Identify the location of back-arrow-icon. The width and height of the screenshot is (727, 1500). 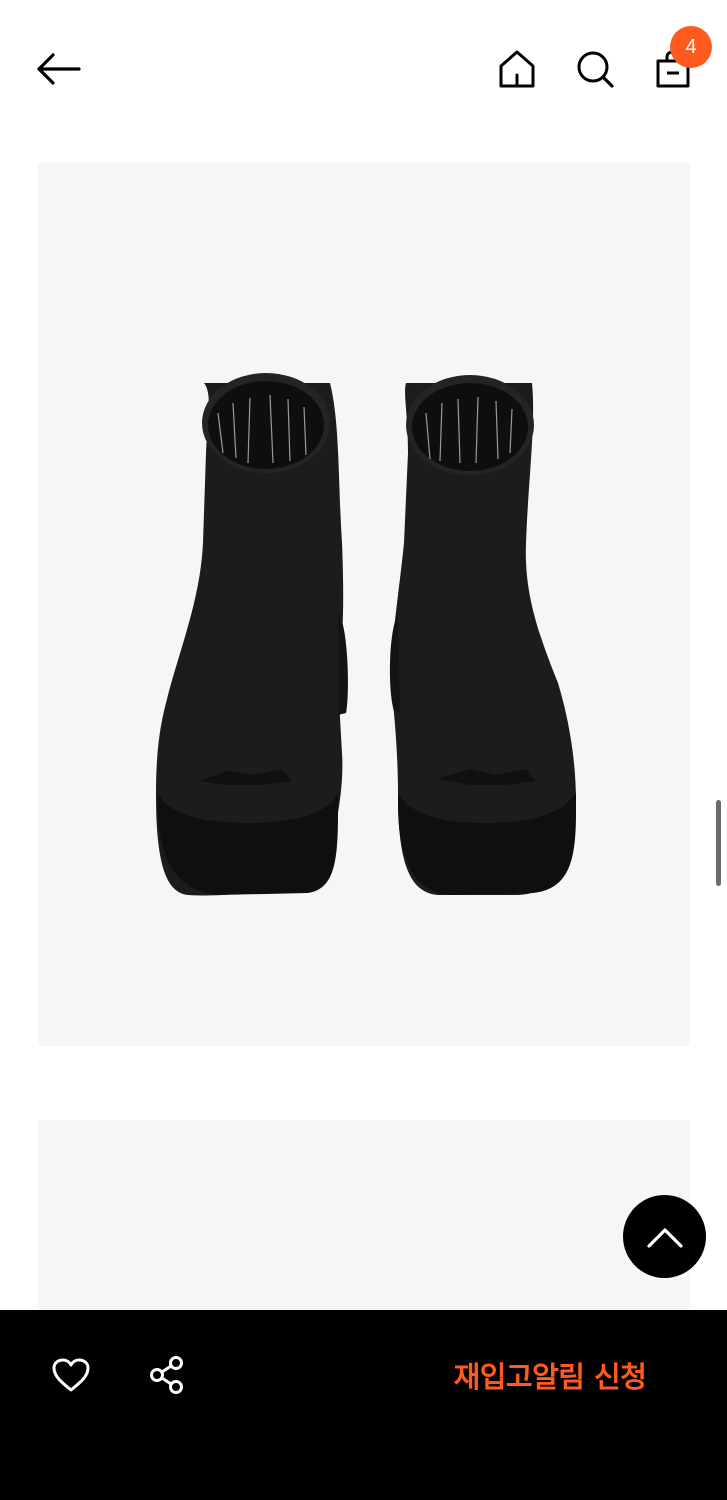
(59, 69).